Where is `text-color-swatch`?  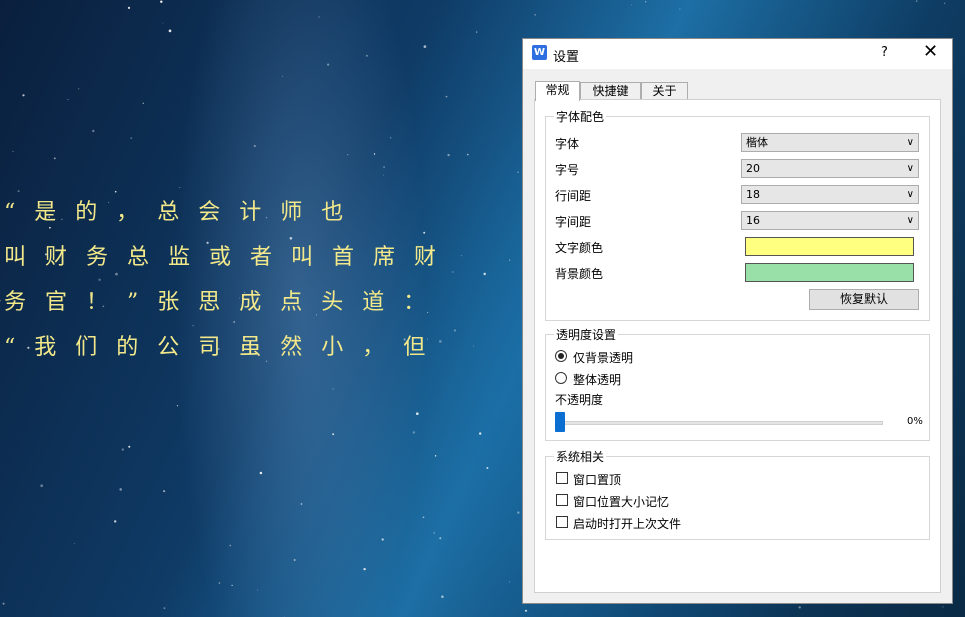
text-color-swatch is located at coordinates (829, 246).